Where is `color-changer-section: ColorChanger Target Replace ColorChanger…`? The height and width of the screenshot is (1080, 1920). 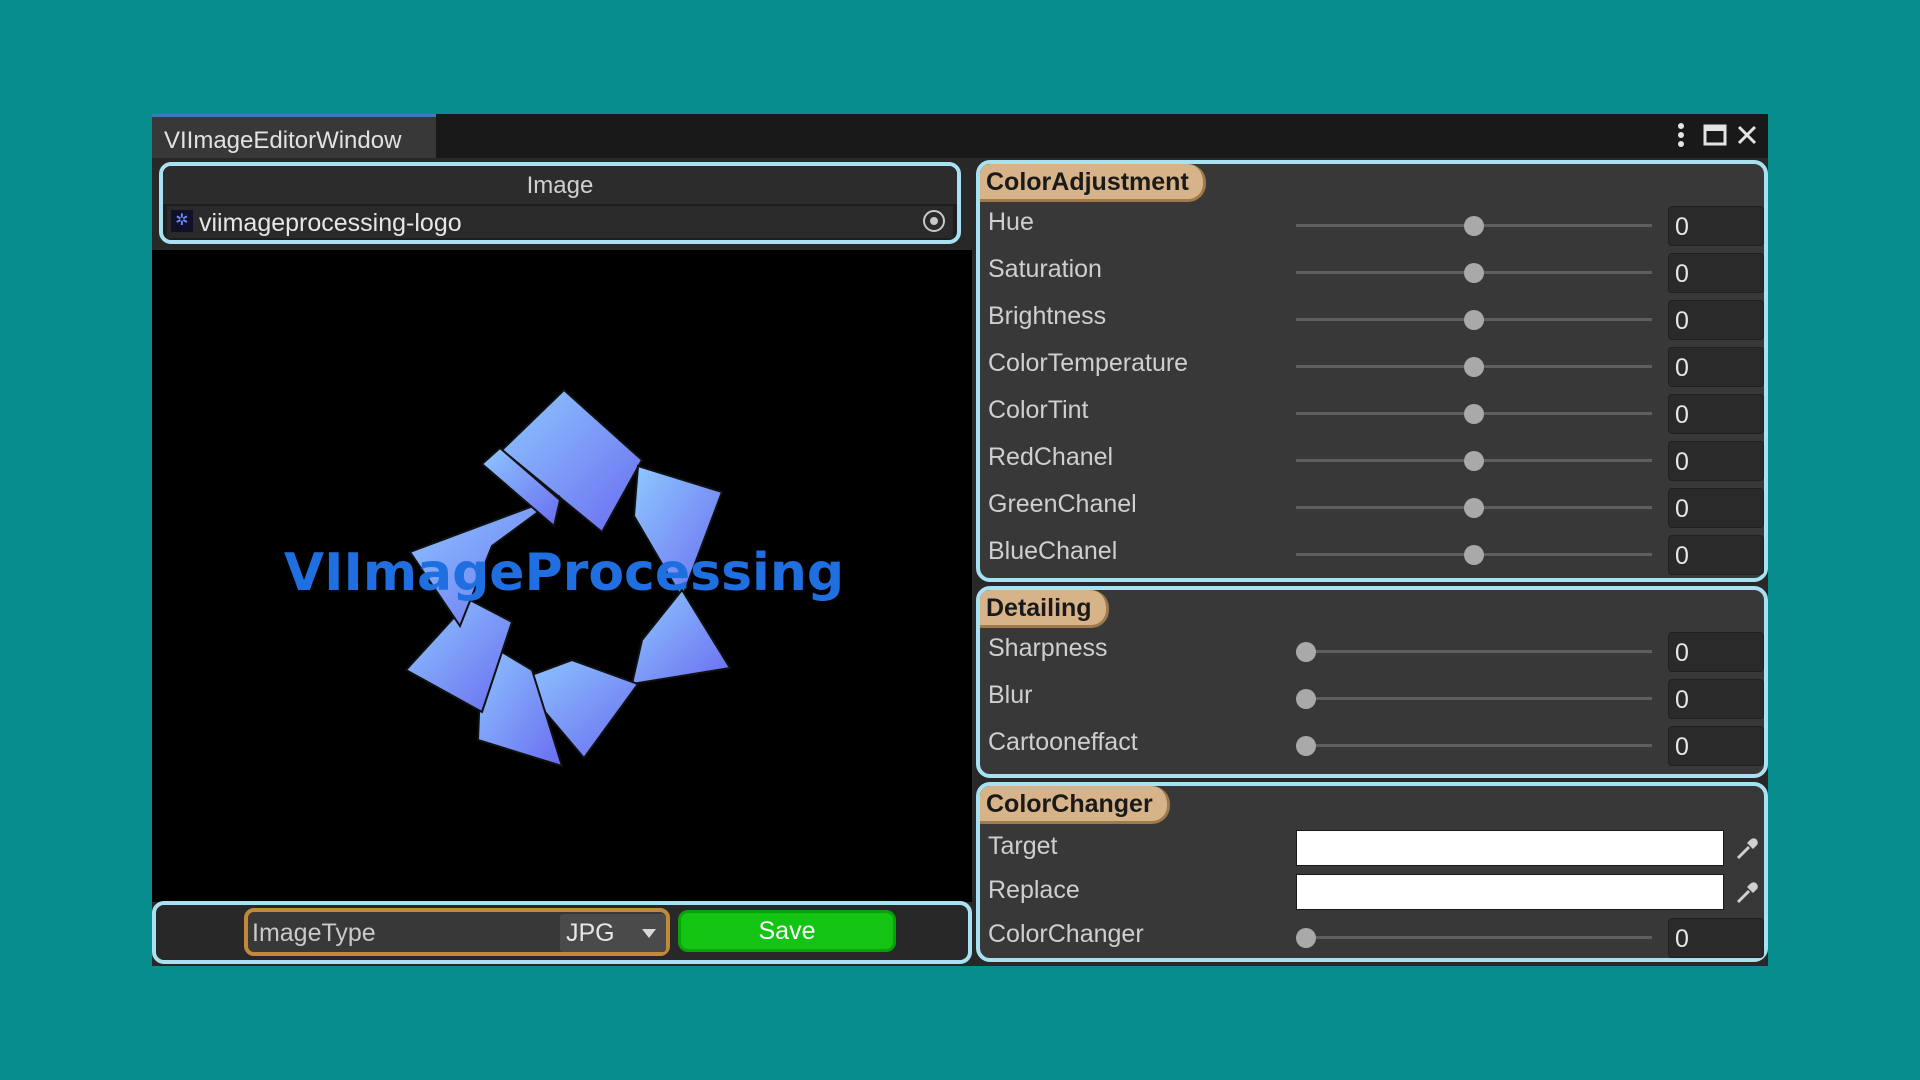
color-changer-section: ColorChanger Target Replace ColorChanger… is located at coordinates (1372, 872).